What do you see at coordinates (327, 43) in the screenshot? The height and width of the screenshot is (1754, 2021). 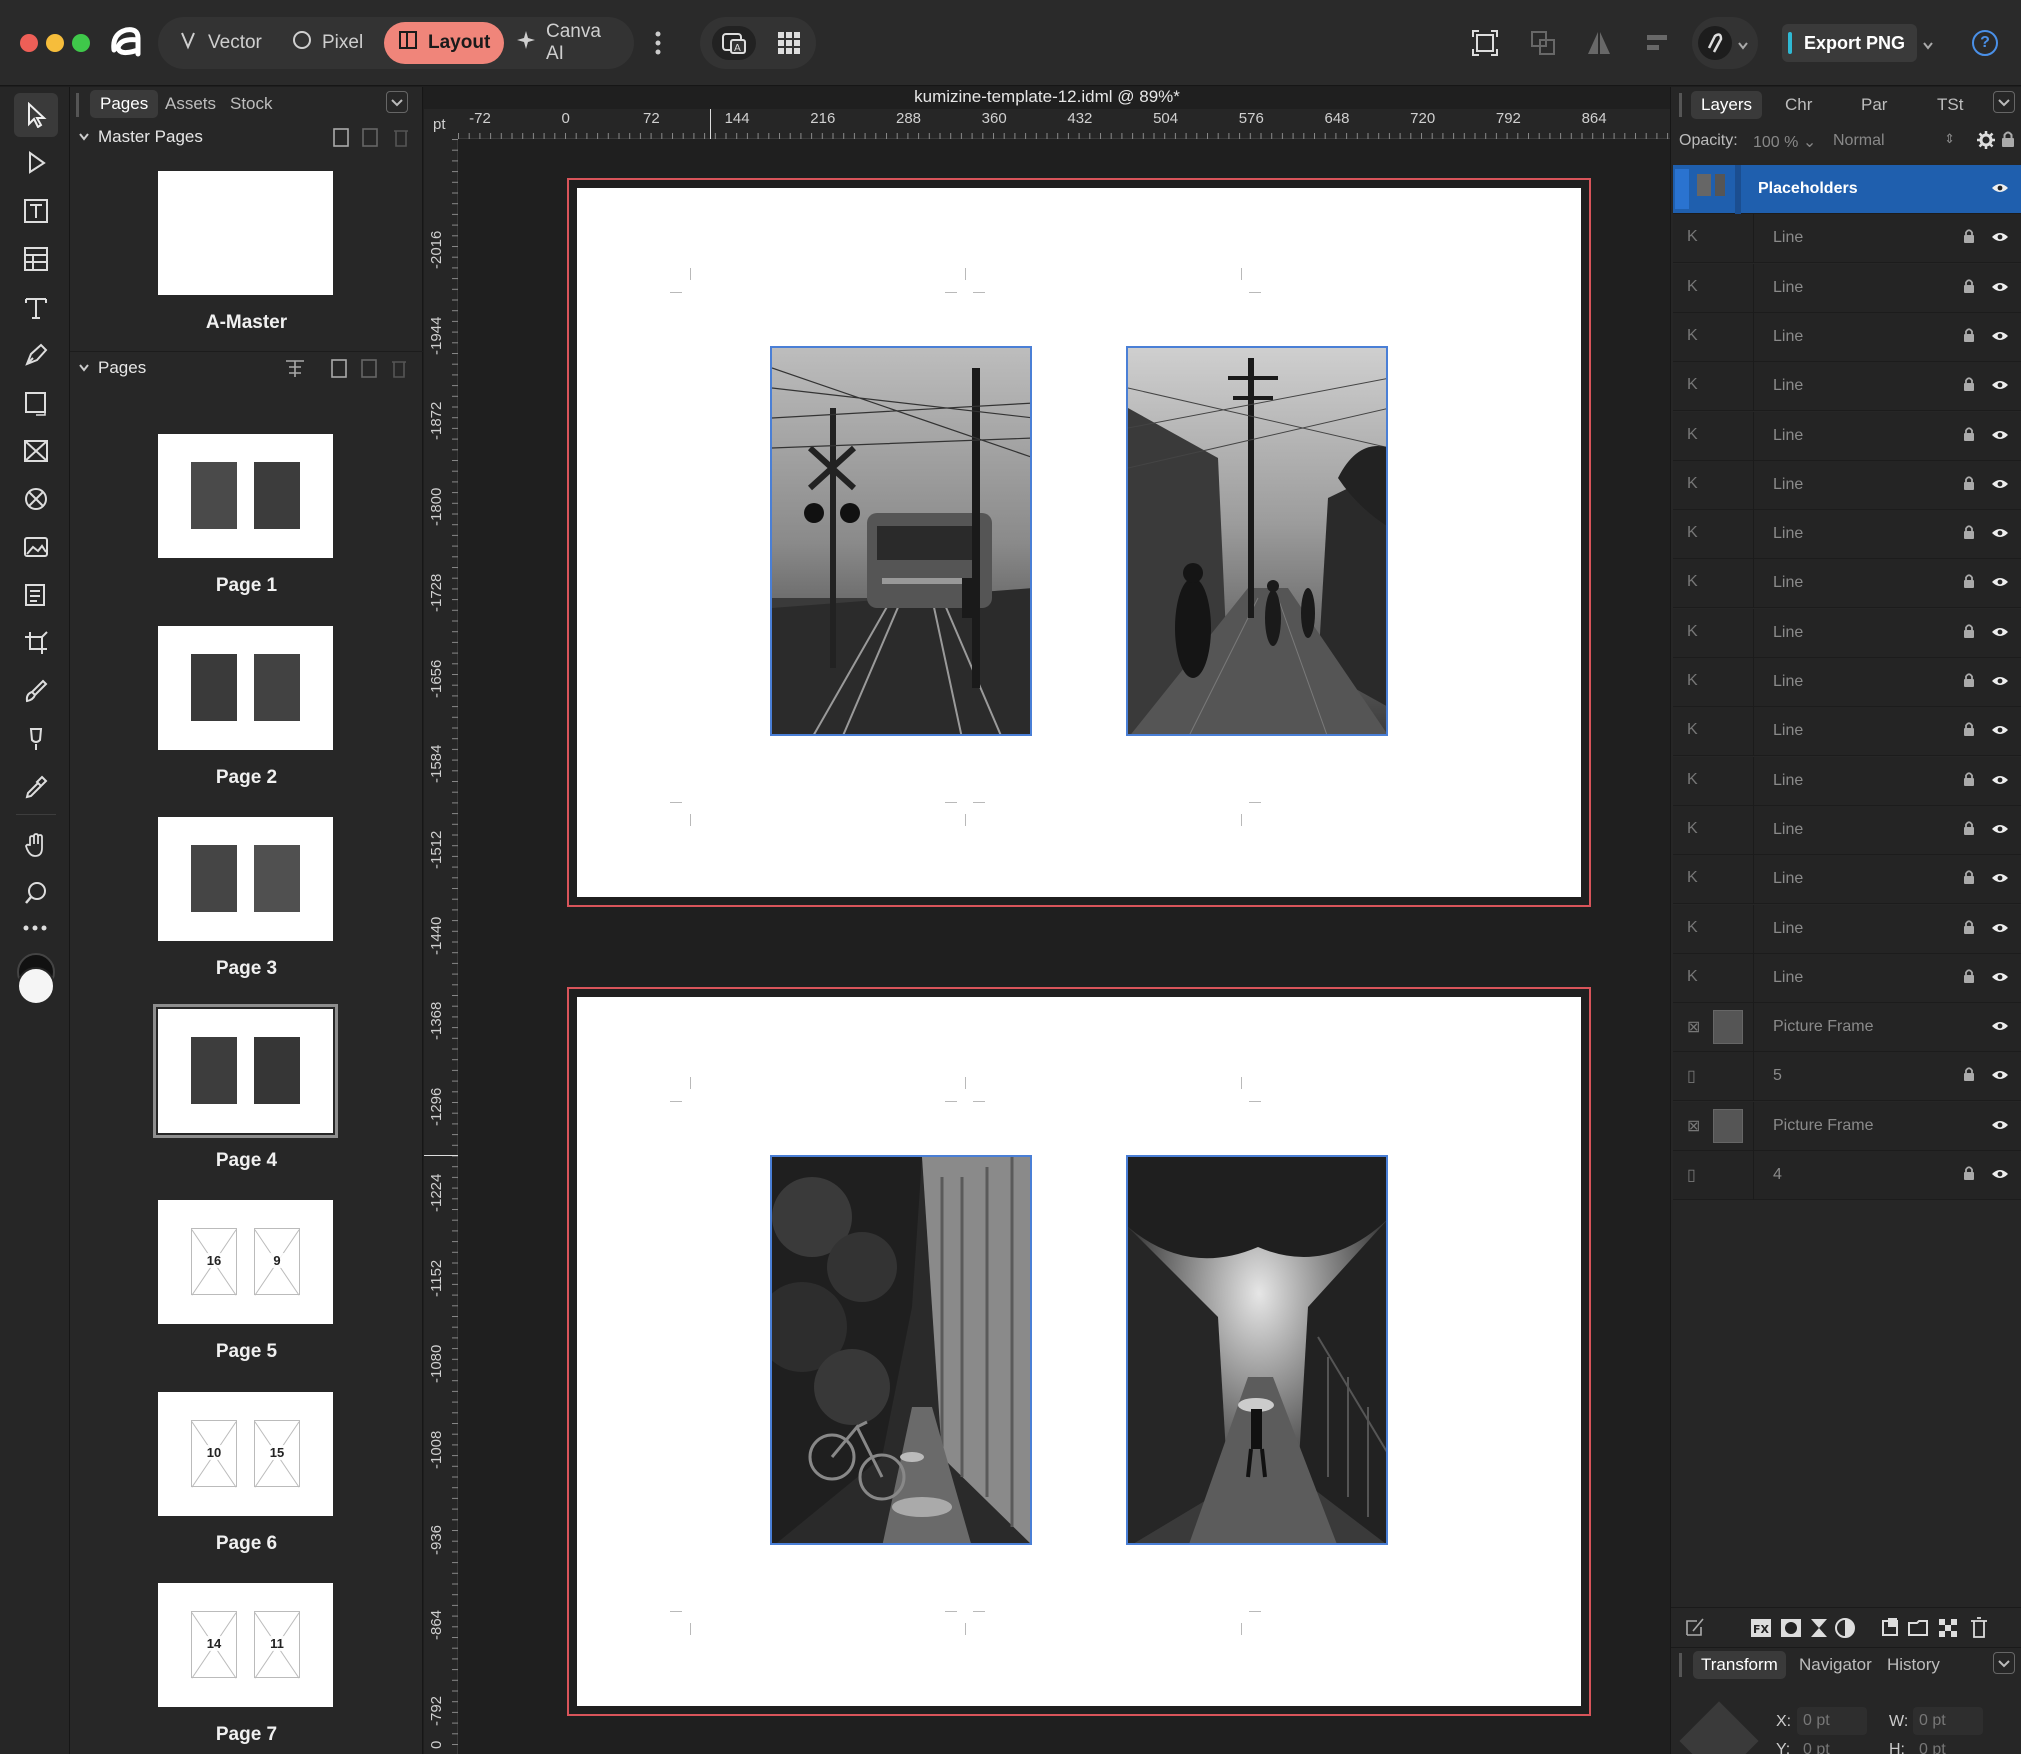 I see `pixel-persona-button: Pixel` at bounding box center [327, 43].